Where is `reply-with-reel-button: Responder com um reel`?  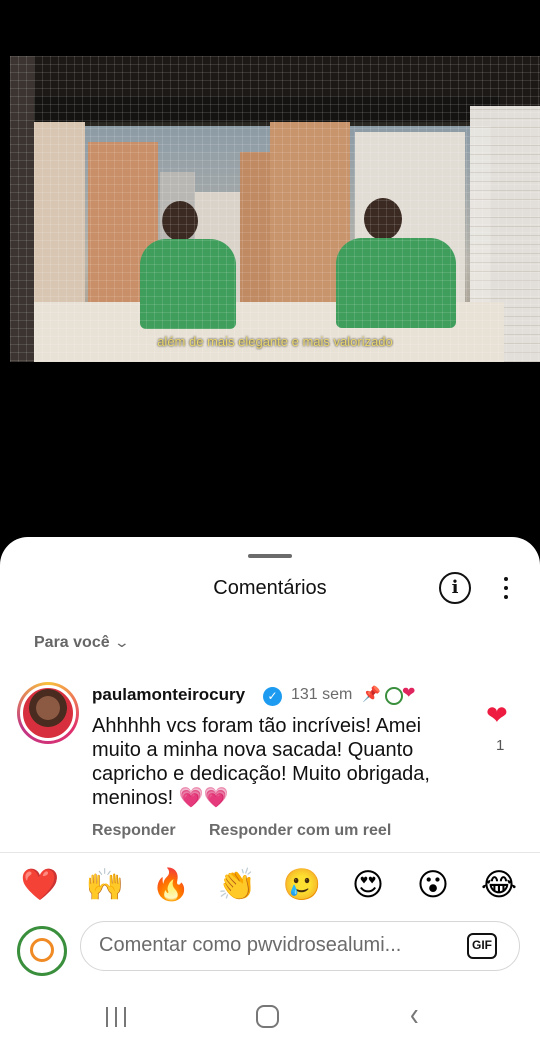
reply-with-reel-button: Responder com um reel is located at coordinates (300, 831).